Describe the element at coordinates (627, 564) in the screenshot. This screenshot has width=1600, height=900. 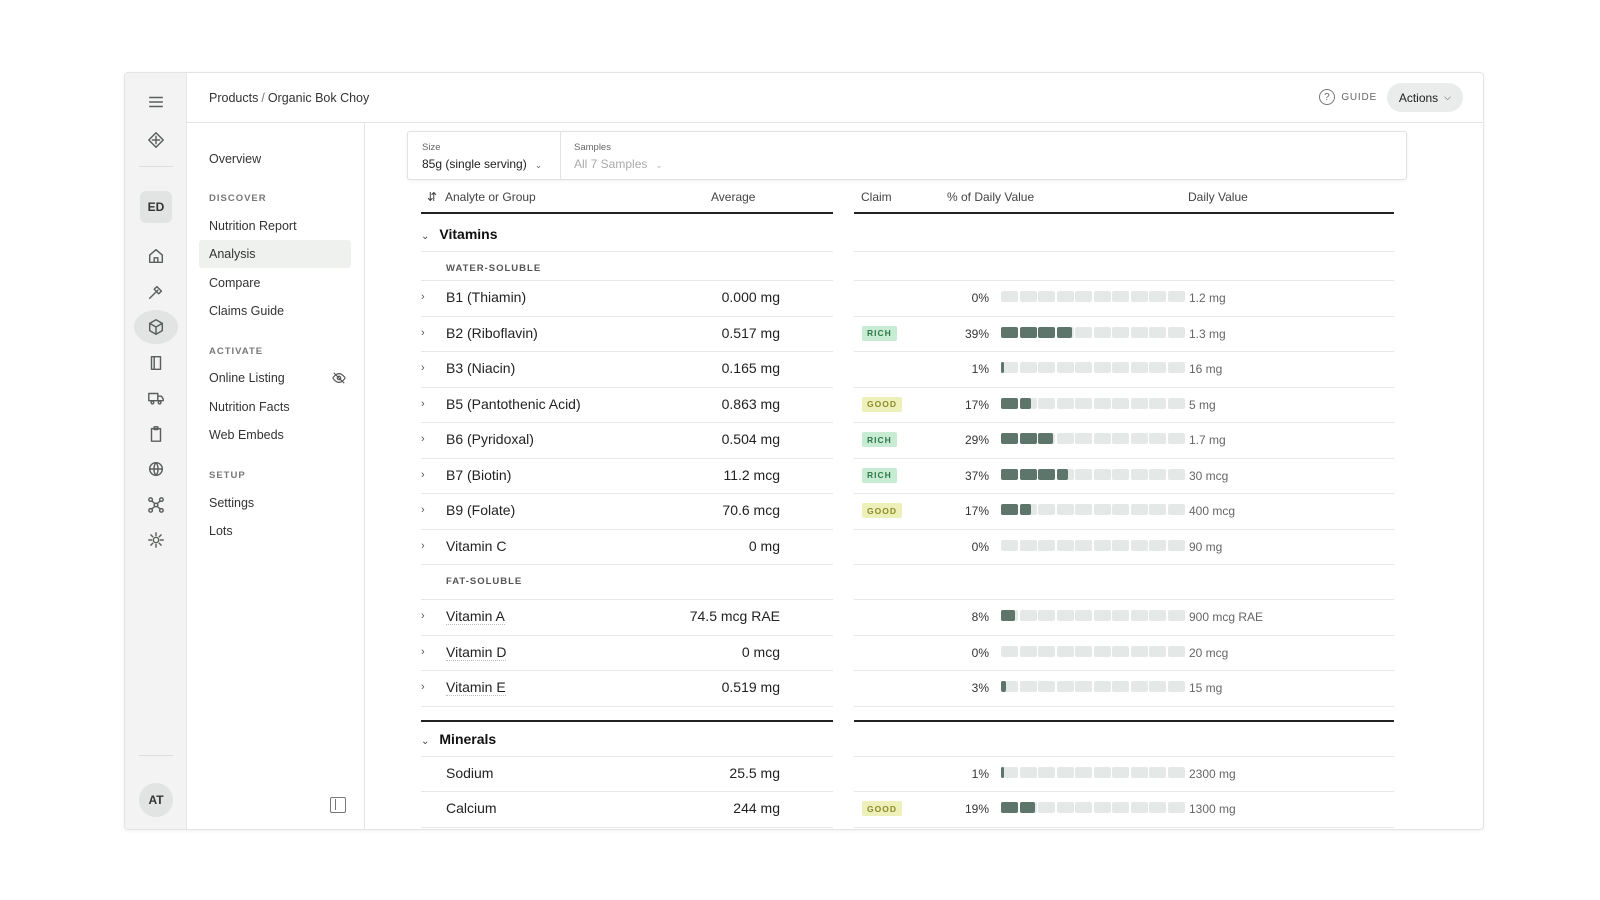
I see `row-divider` at that location.